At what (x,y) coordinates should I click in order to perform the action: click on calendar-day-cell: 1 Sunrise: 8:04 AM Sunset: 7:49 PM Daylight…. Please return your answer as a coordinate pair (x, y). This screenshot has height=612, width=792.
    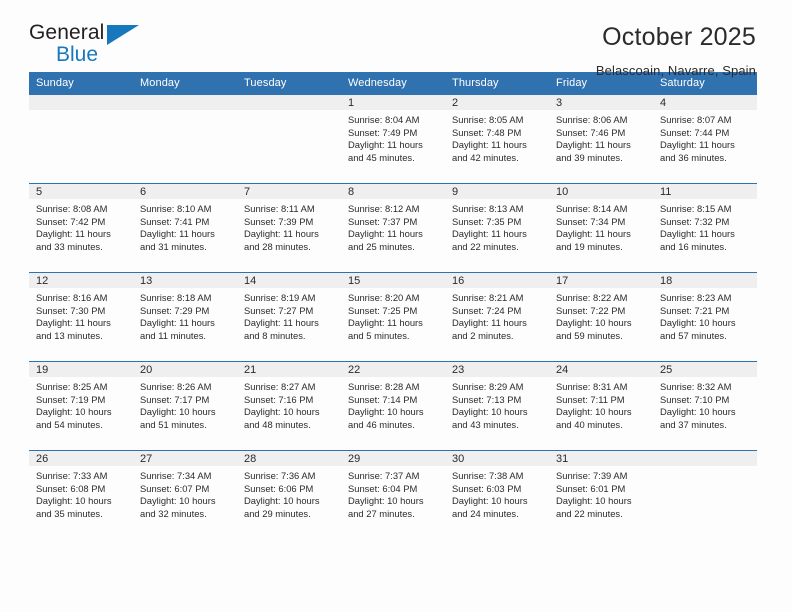
    Looking at the image, I should click on (393, 139).